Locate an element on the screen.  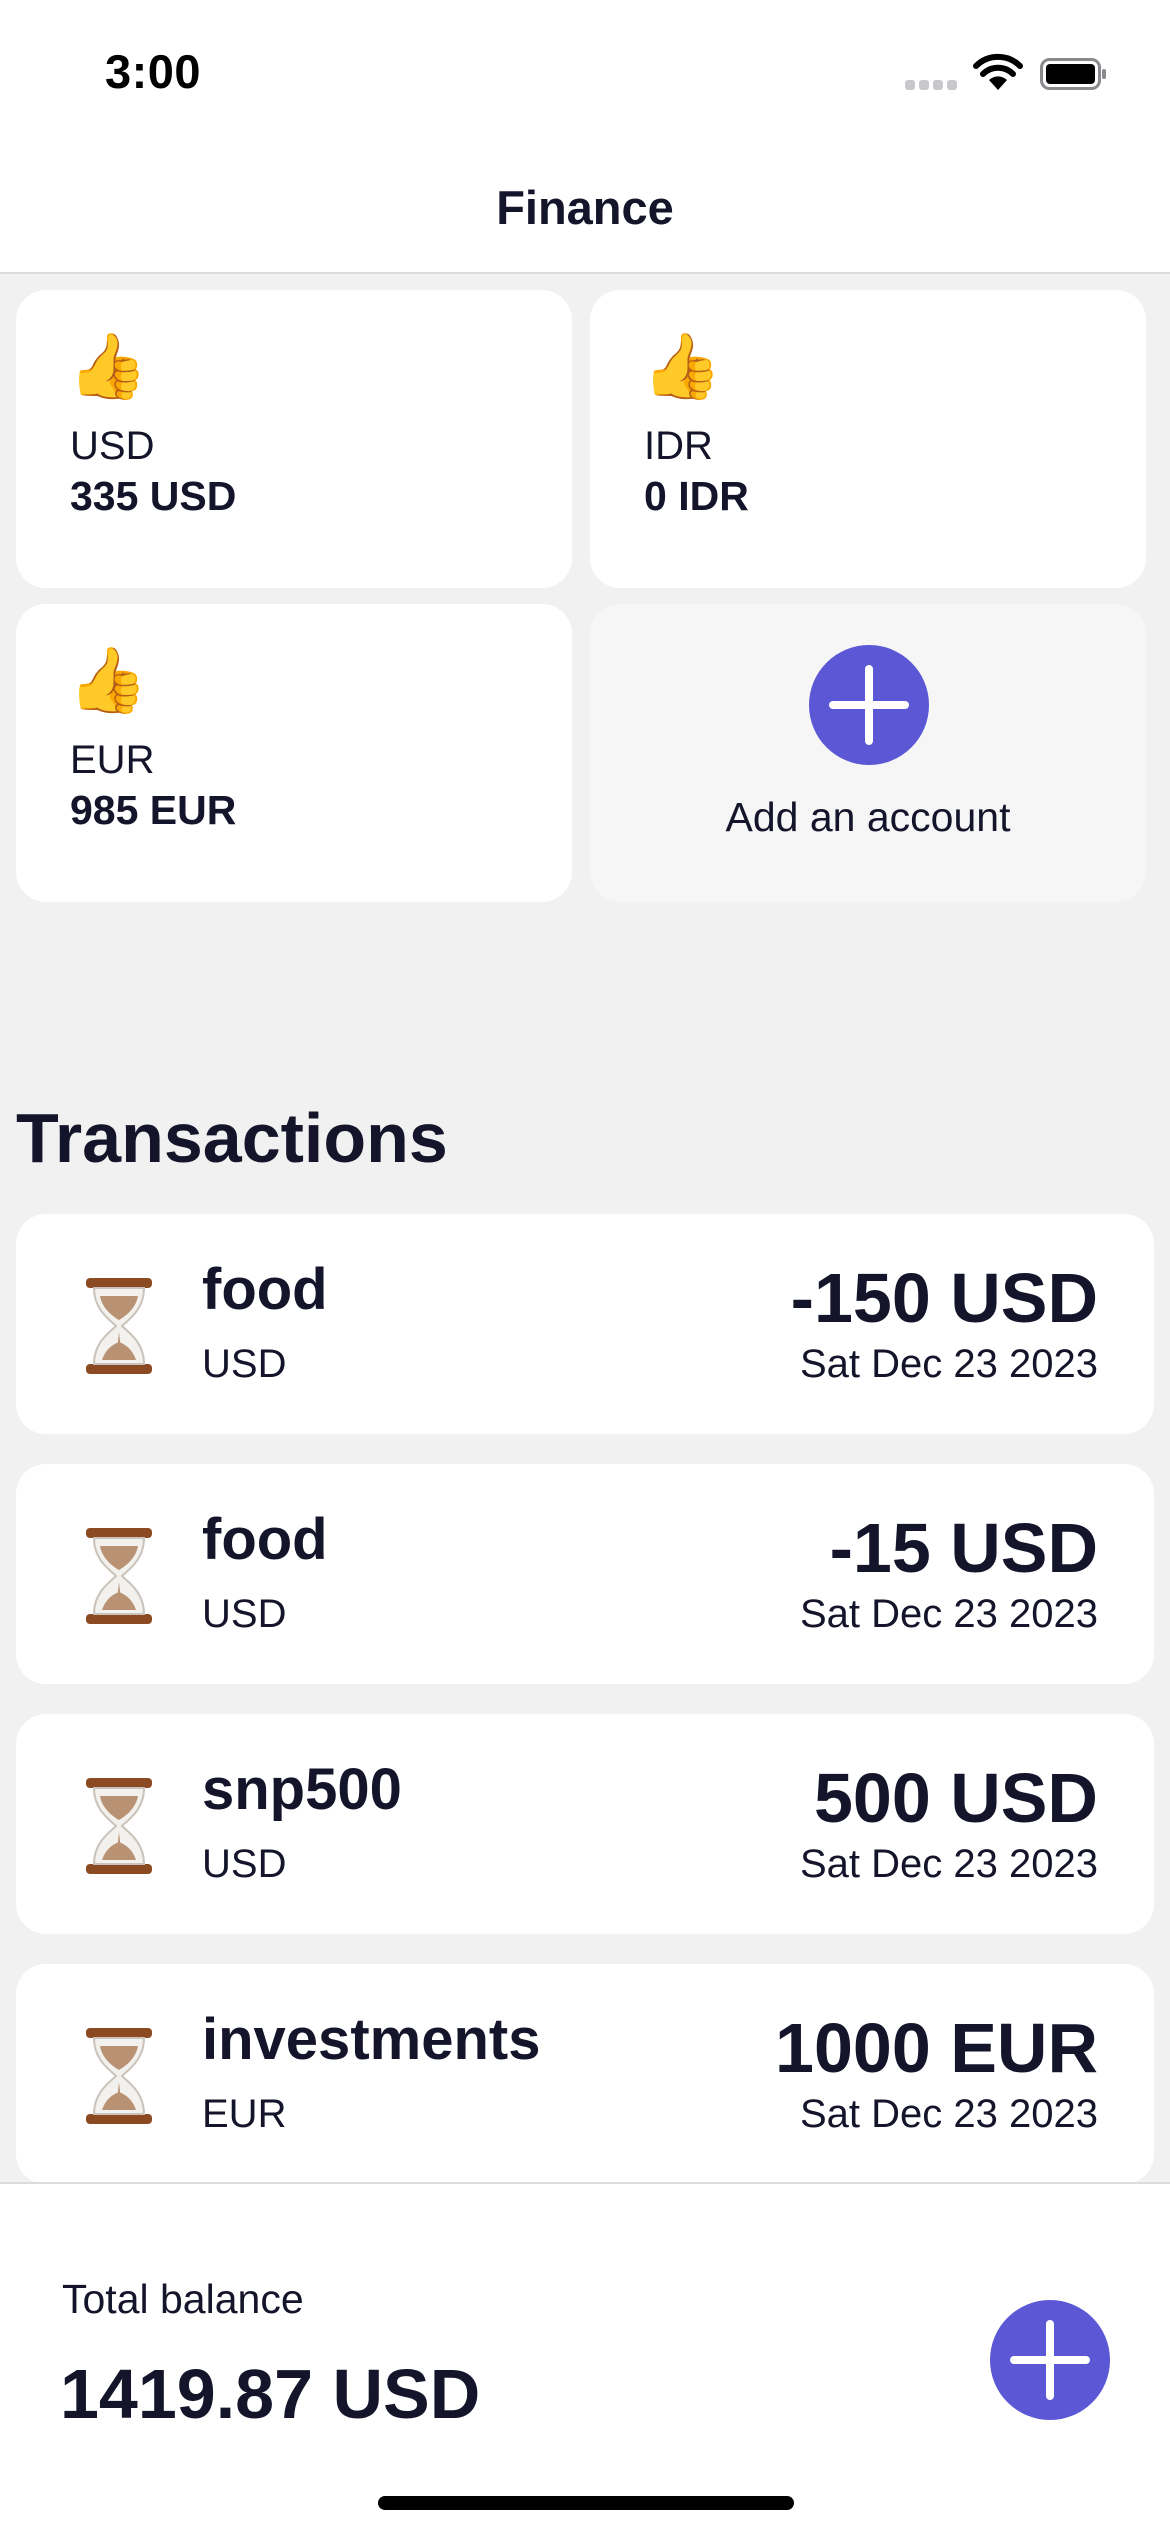
home-indicator is located at coordinates (586, 2503).